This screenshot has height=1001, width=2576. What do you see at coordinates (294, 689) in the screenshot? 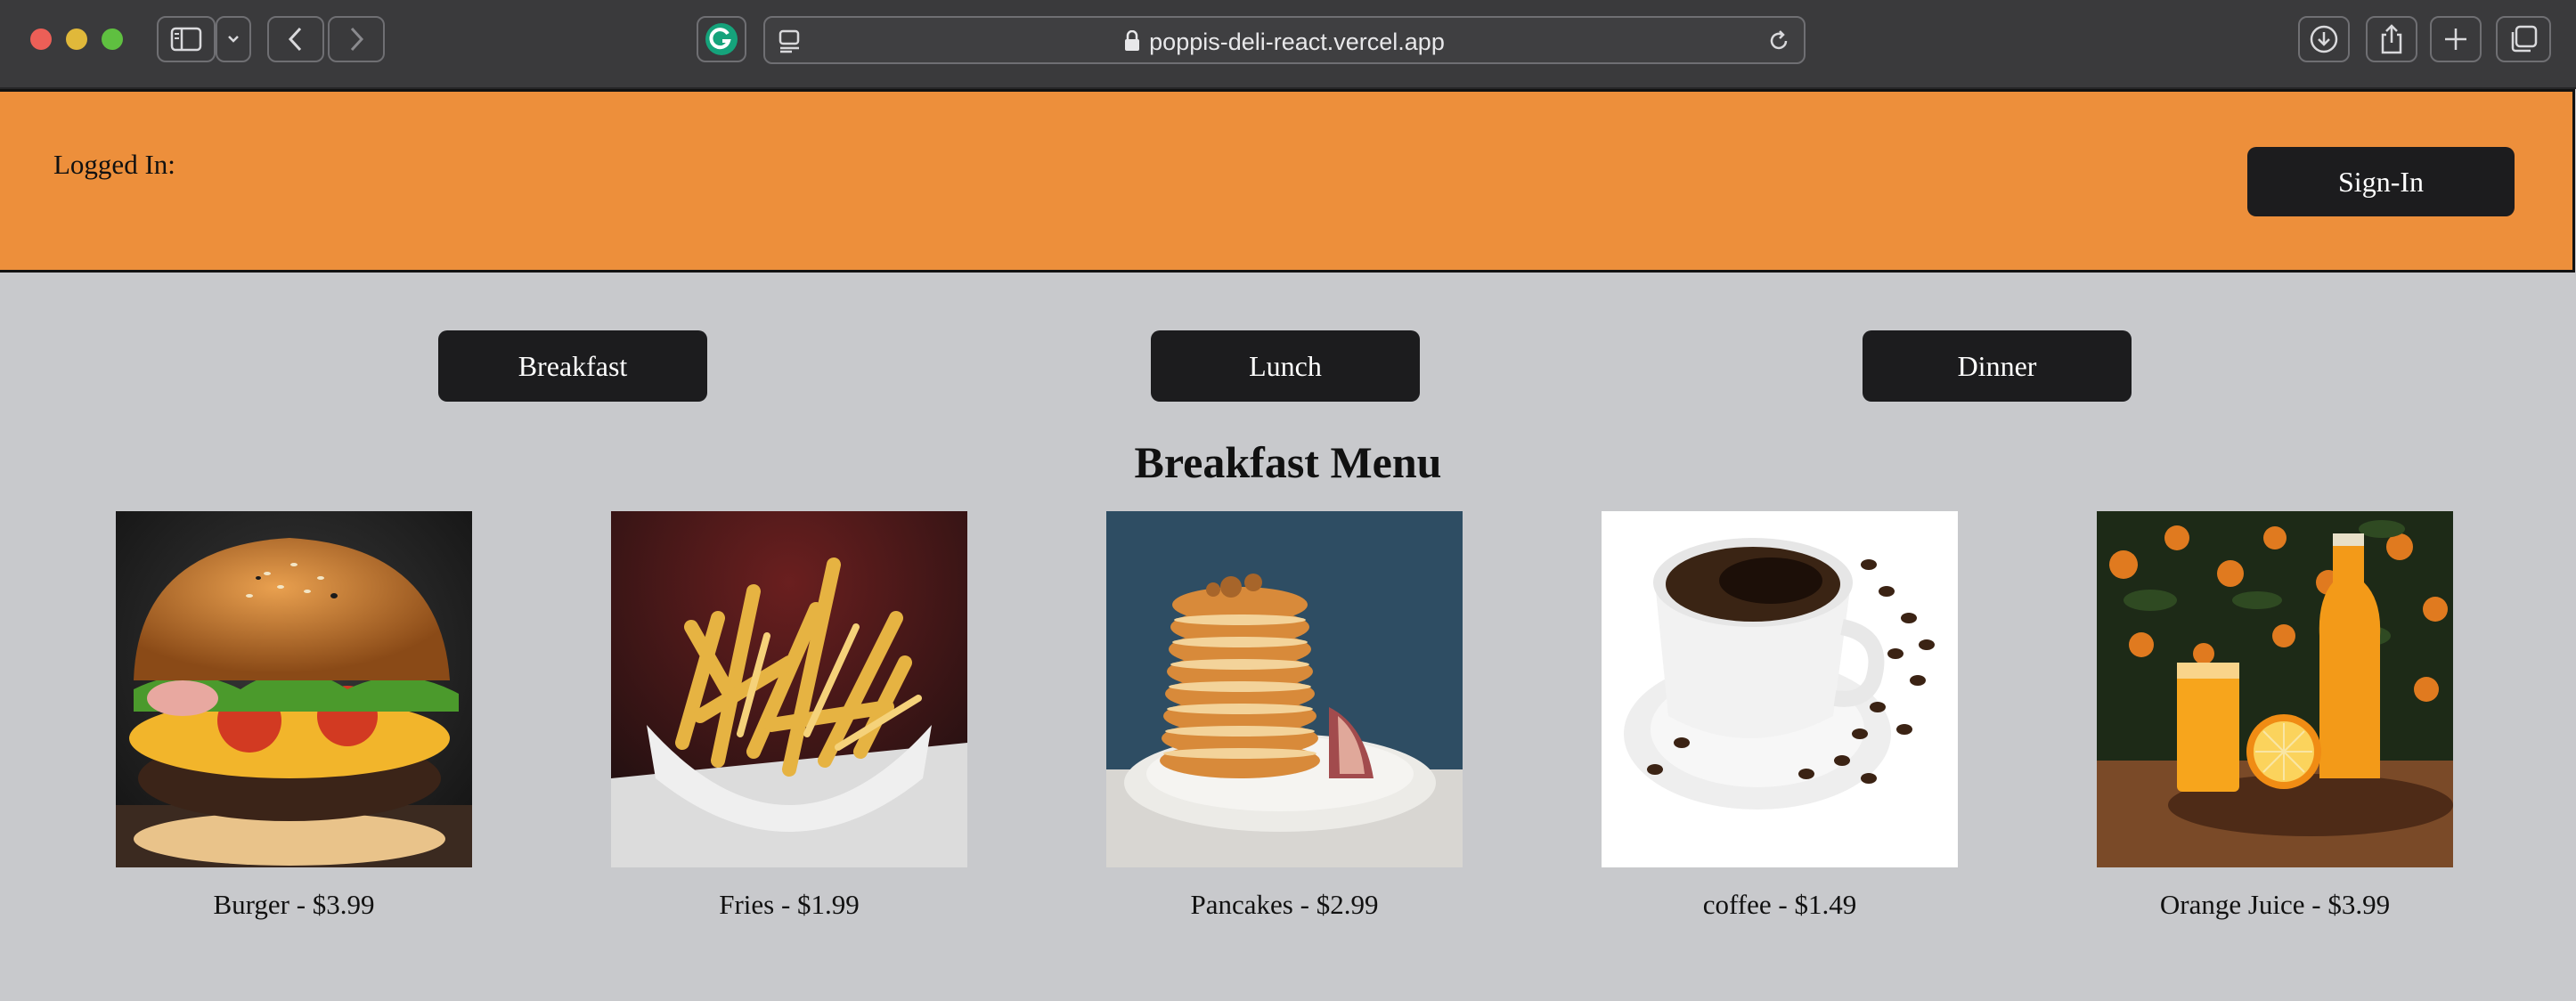
I see `burger-image` at bounding box center [294, 689].